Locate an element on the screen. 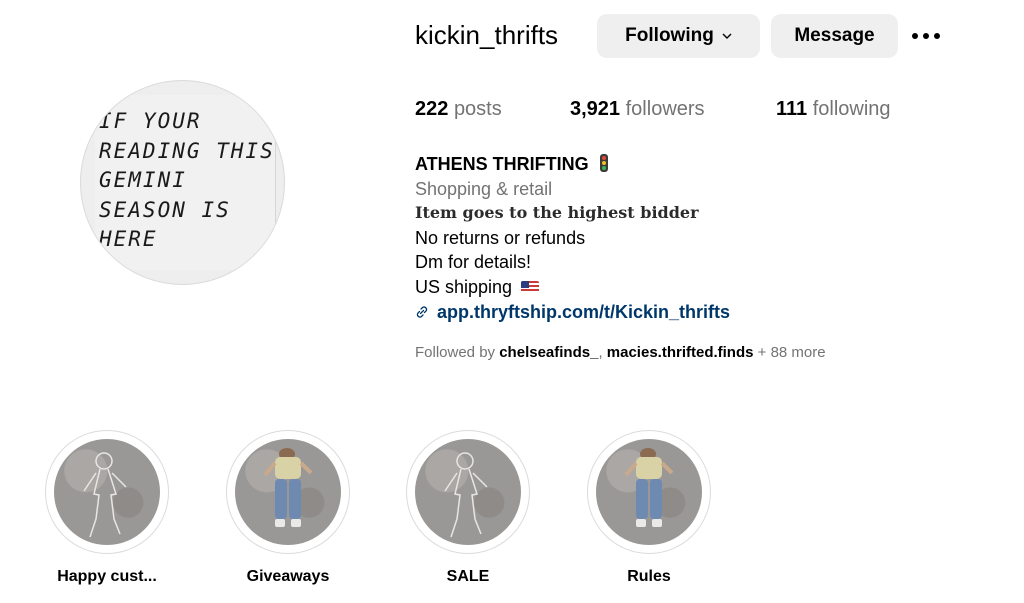 This screenshot has width=1024, height=603. bio-name: ATHENS THRIFTING is located at coordinates (502, 164).